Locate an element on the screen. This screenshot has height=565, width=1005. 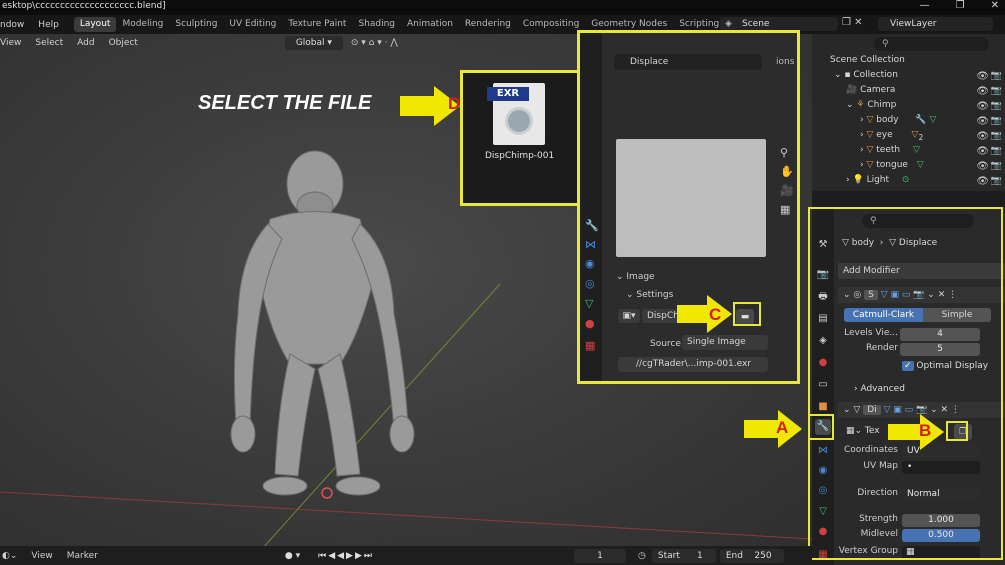
row-label: Chimp is located at coordinates (882, 105).